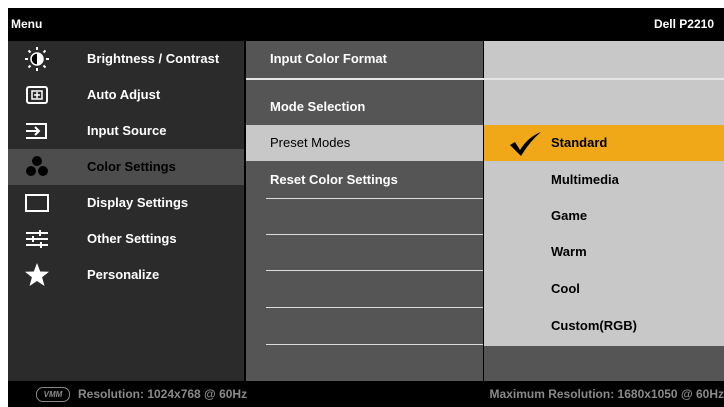 The width and height of the screenshot is (724, 407). What do you see at coordinates (37, 239) in the screenshot?
I see `other-settings-icon` at bounding box center [37, 239].